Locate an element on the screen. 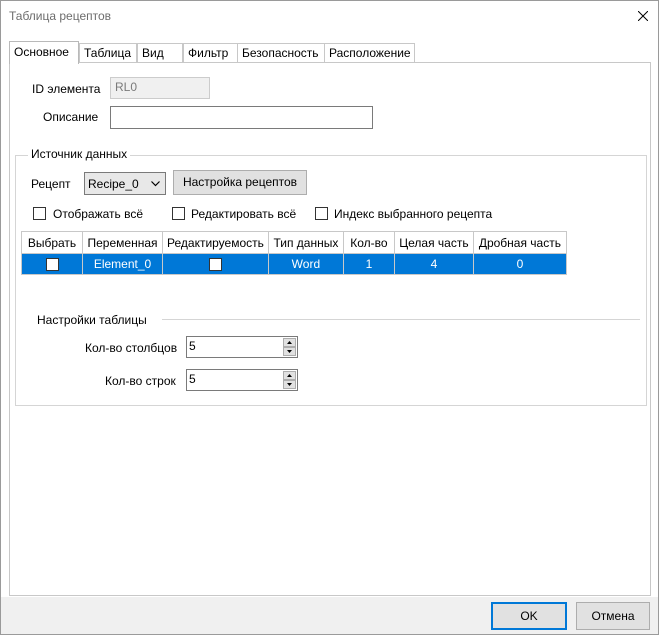 This screenshot has height=635, width=659. columns-increment-button is located at coordinates (289, 342).